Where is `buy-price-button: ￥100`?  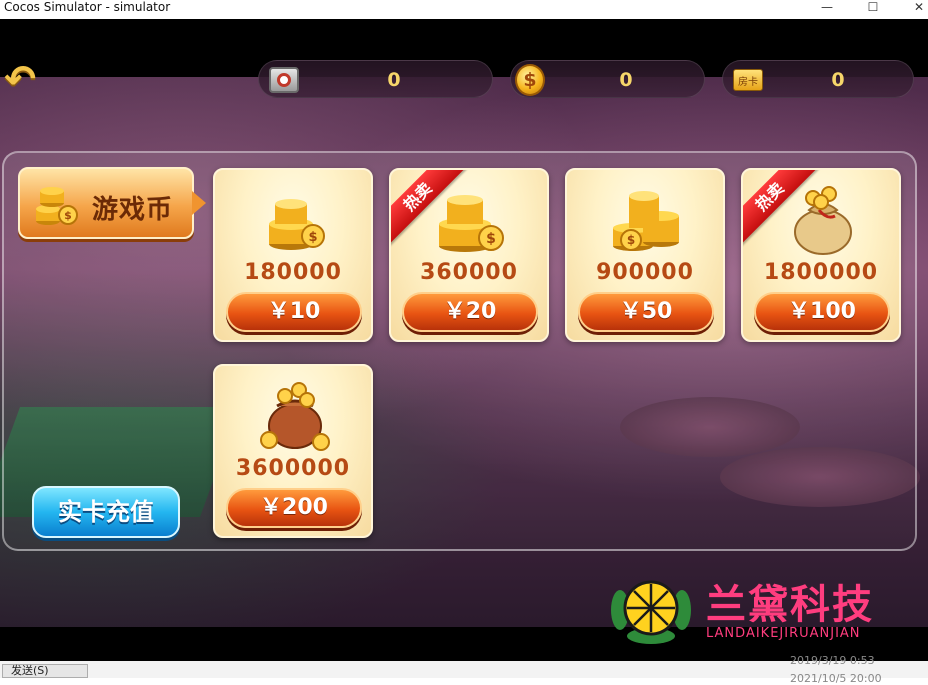 buy-price-button: ￥100 is located at coordinates (822, 312).